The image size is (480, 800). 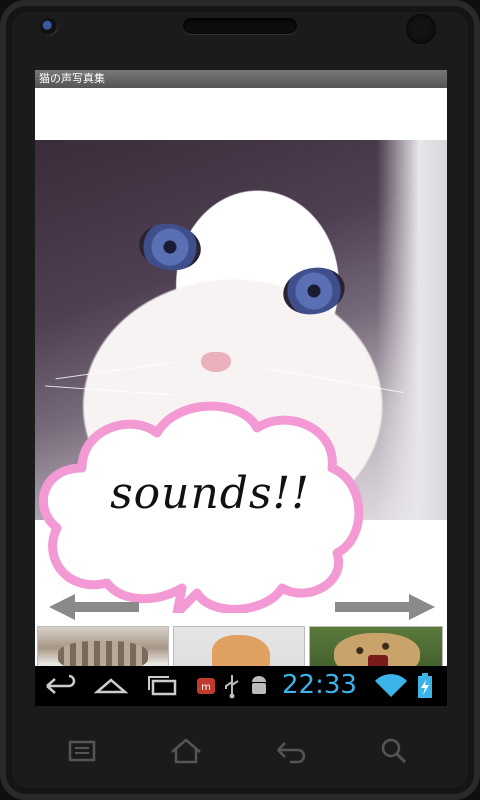 I want to click on front-camera, so click(x=49, y=27).